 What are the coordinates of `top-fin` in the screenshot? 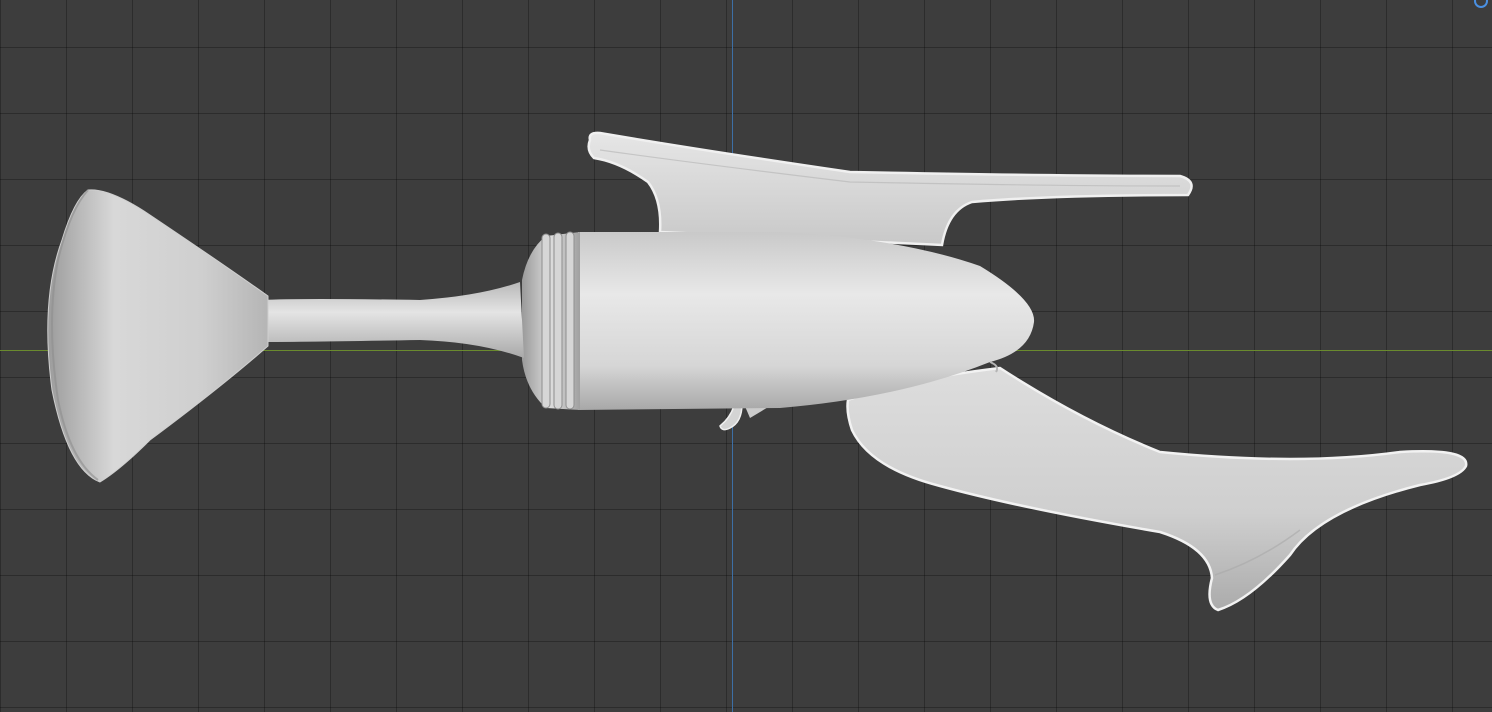 It's located at (890, 189).